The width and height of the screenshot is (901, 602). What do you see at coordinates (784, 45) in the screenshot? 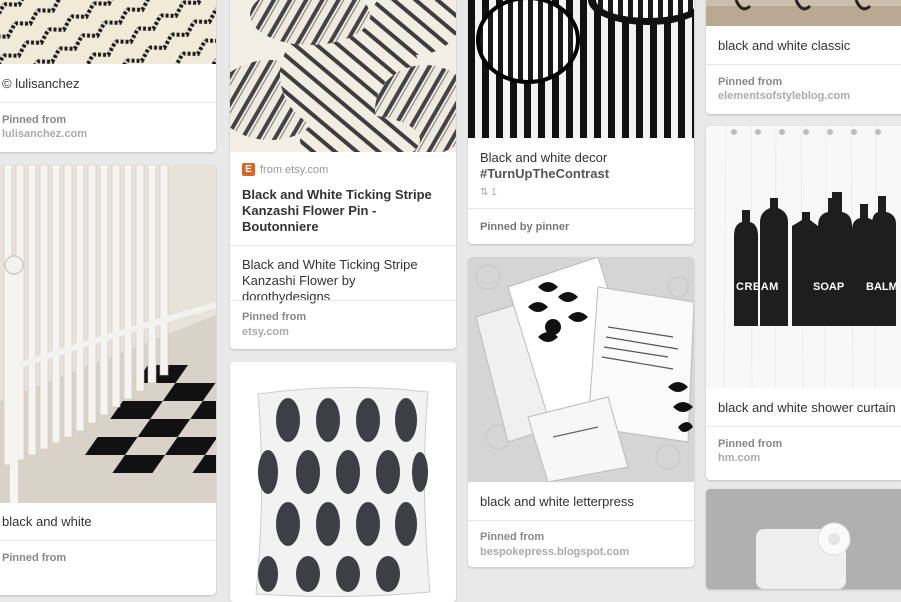
I see `pin-description: black and white classic` at bounding box center [784, 45].